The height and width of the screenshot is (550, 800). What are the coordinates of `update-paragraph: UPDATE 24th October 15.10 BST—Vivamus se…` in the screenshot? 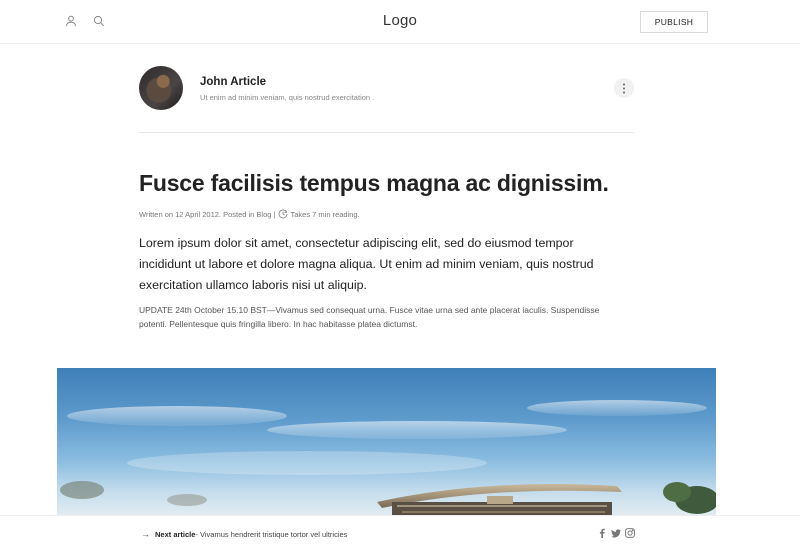 It's located at (369, 317).